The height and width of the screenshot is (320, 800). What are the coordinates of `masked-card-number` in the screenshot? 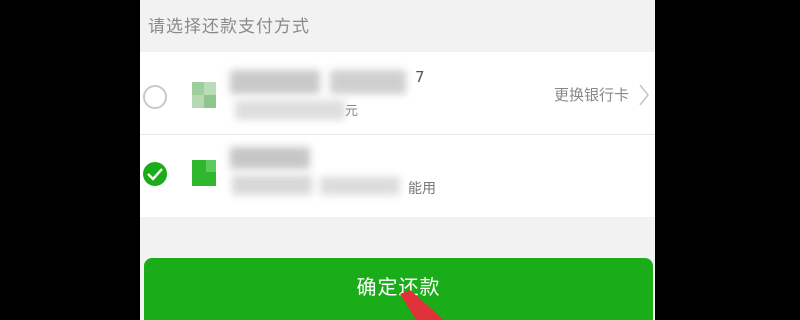 It's located at (368, 82).